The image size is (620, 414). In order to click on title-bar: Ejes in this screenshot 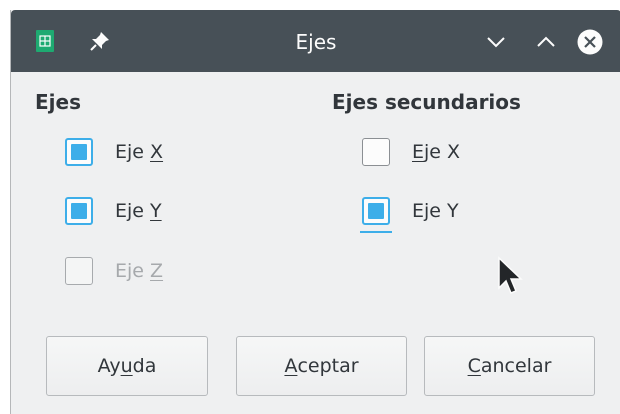, I will do `click(315, 41)`.